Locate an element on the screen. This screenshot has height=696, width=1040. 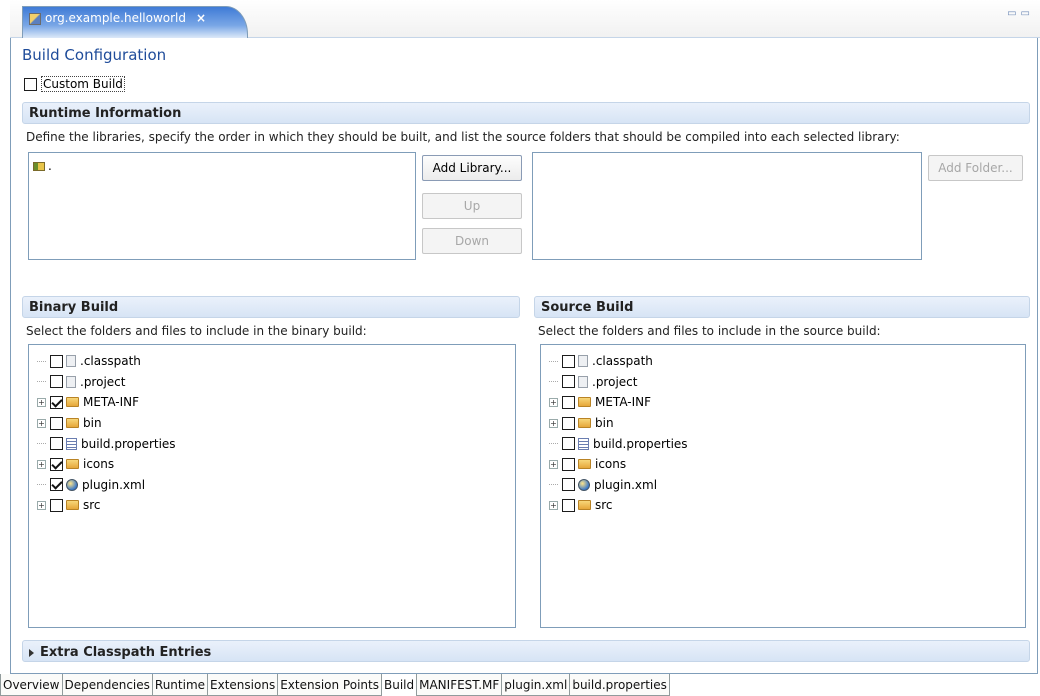
list-item: . is located at coordinates (42, 166).